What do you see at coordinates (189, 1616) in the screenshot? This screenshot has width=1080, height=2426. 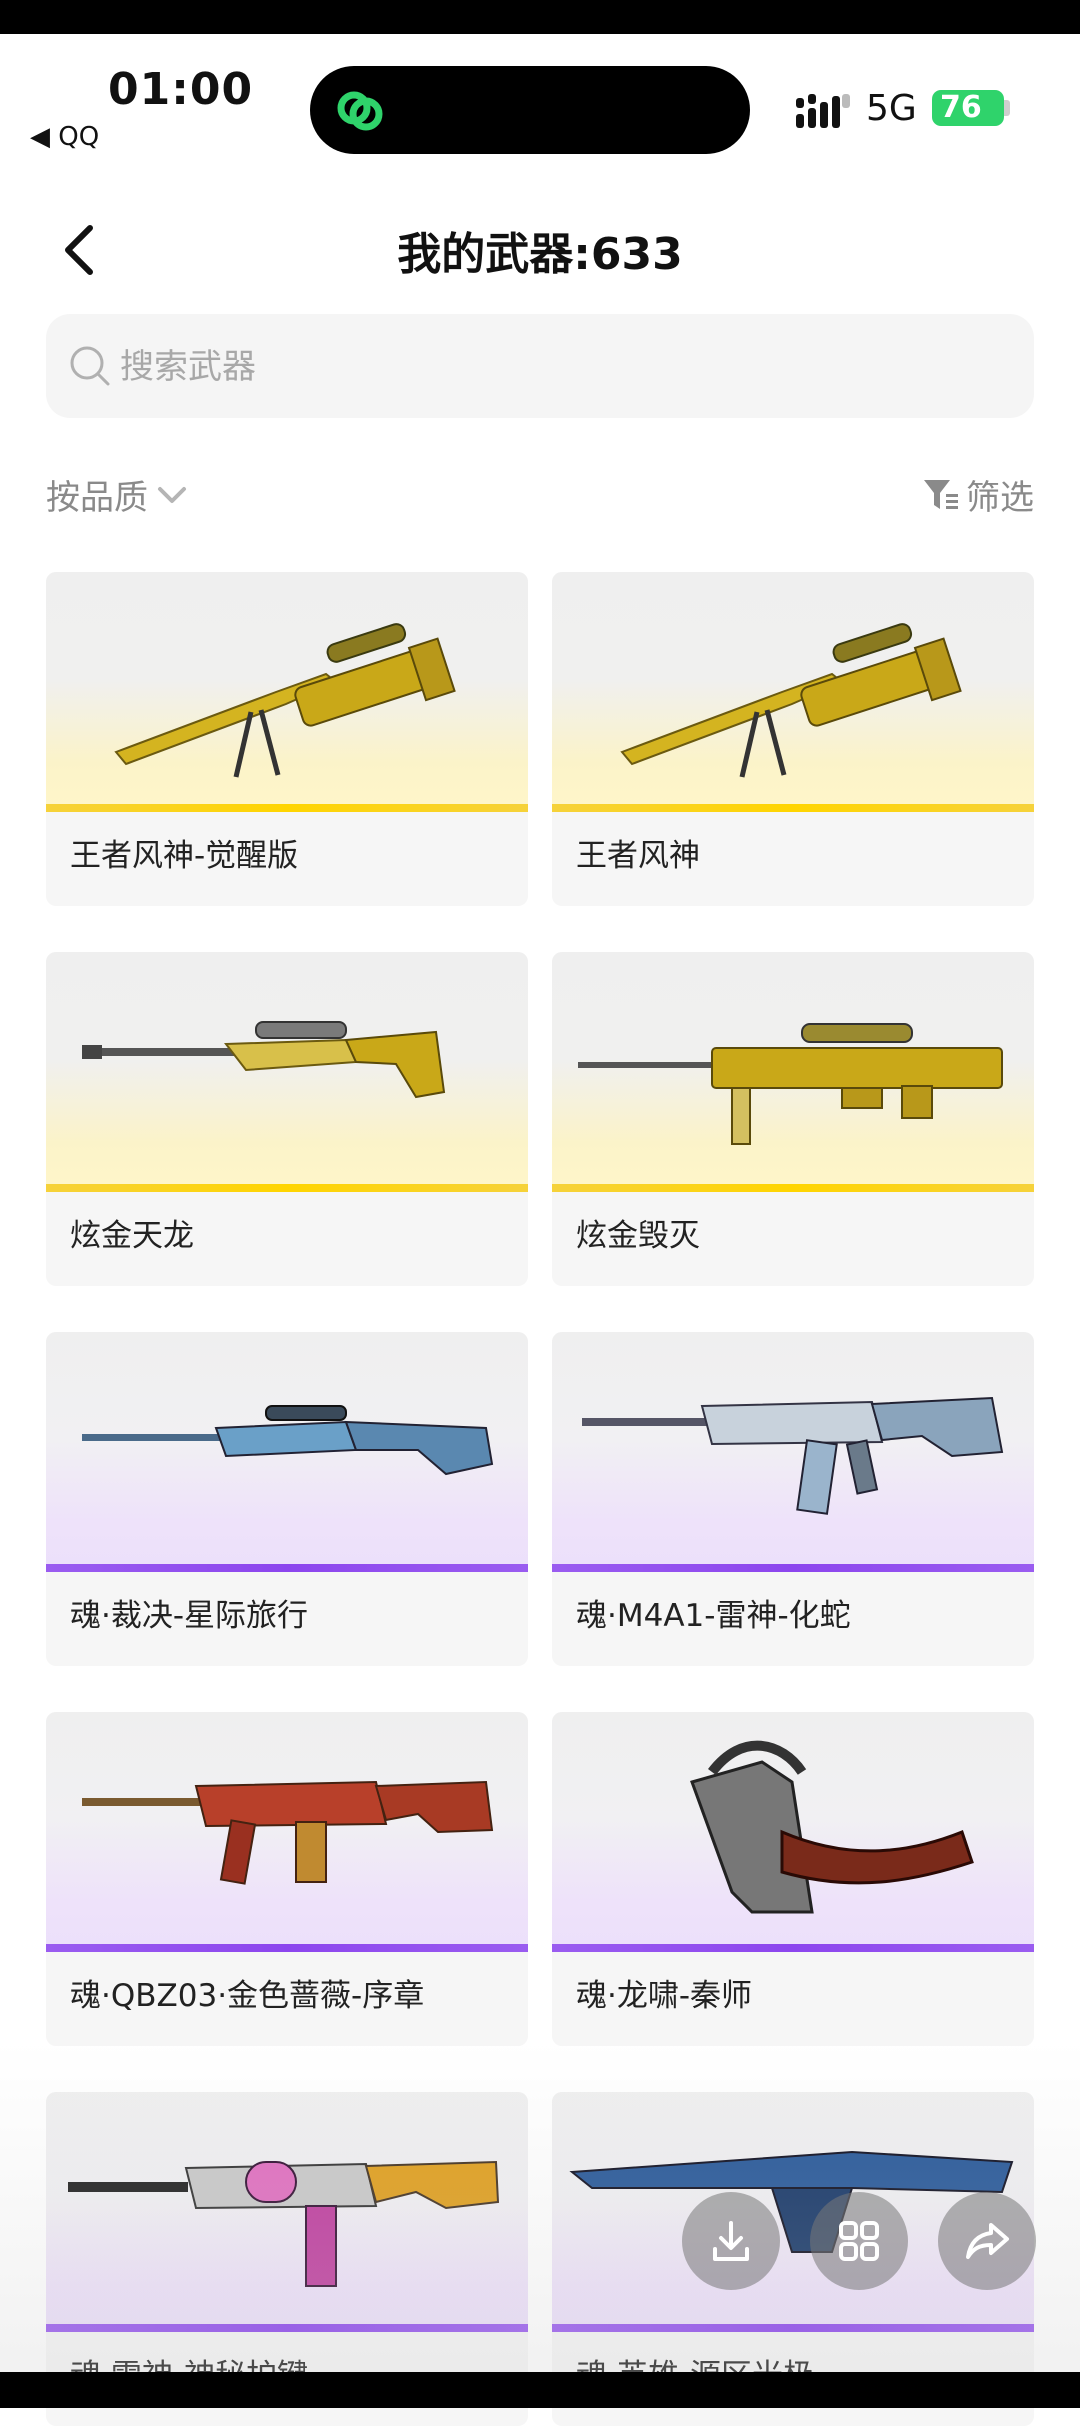 I see `weapon-name: 魂·裁决-星际旅行` at bounding box center [189, 1616].